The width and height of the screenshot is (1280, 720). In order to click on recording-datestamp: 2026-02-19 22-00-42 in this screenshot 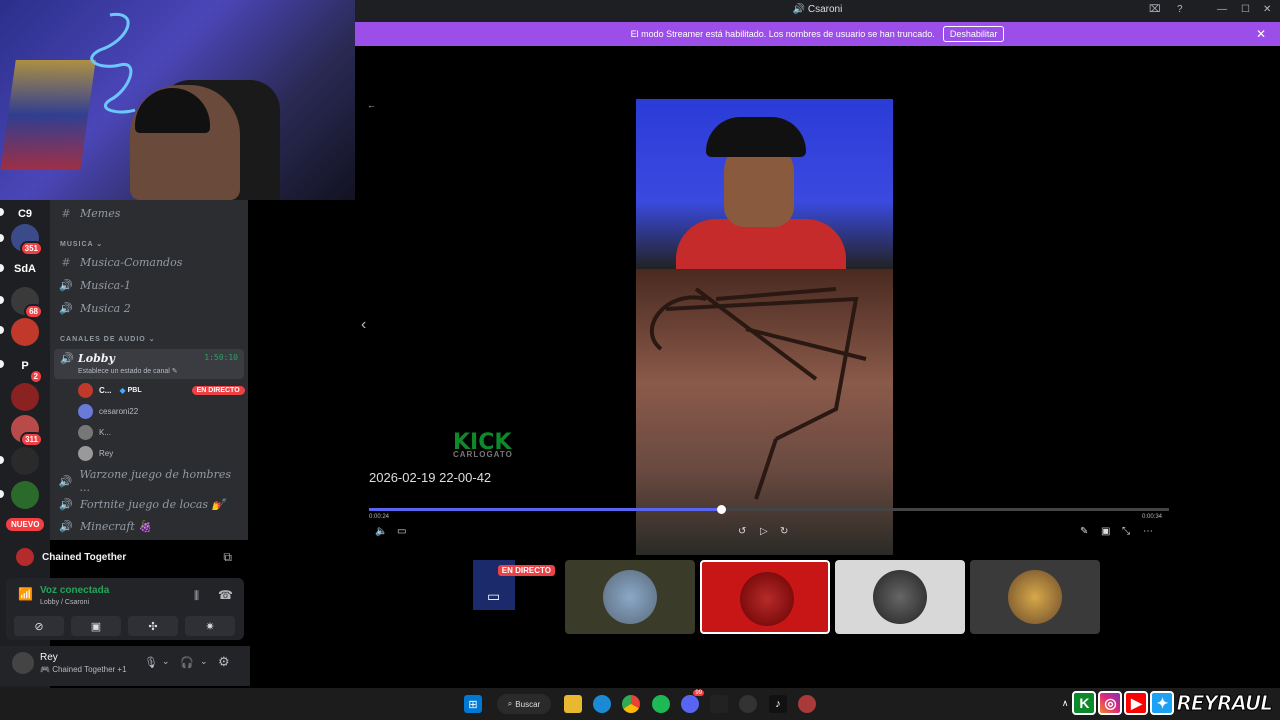, I will do `click(430, 477)`.